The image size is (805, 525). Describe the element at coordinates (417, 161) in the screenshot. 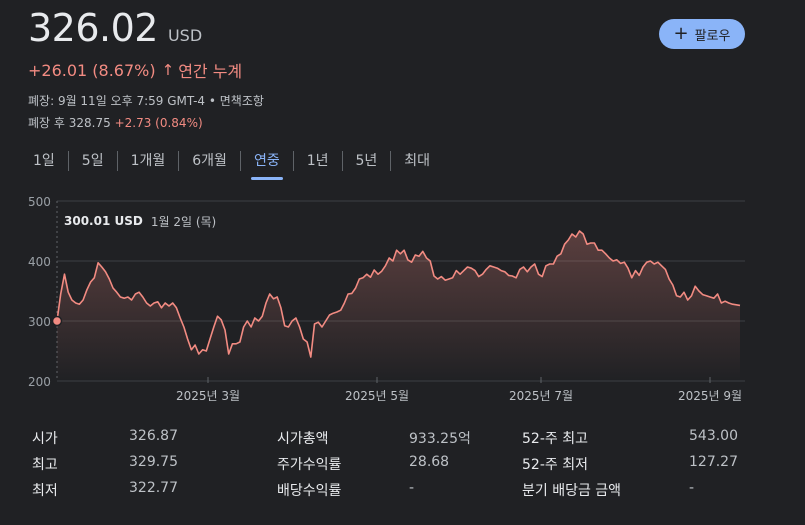

I see `tab-7: 최대` at that location.